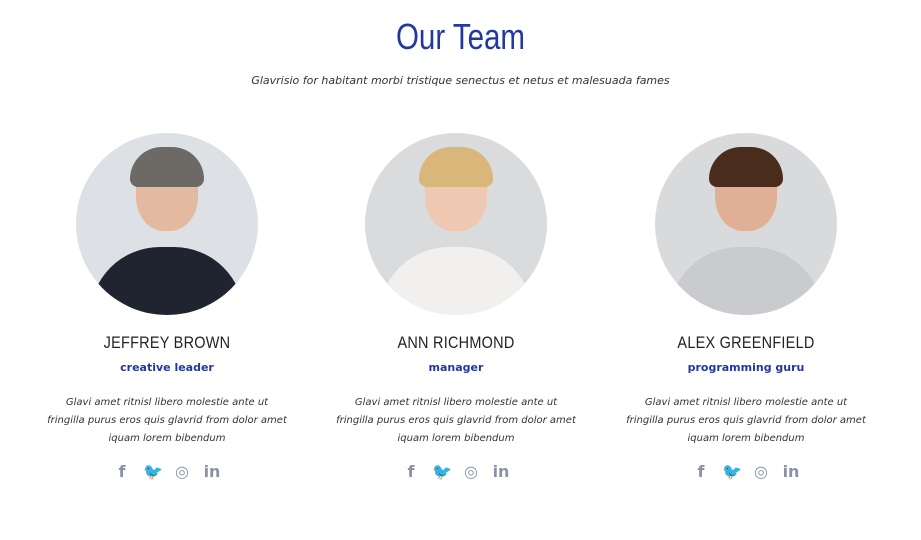 This screenshot has width=921, height=540. What do you see at coordinates (746, 367) in the screenshot?
I see `member-role: programming guru` at bounding box center [746, 367].